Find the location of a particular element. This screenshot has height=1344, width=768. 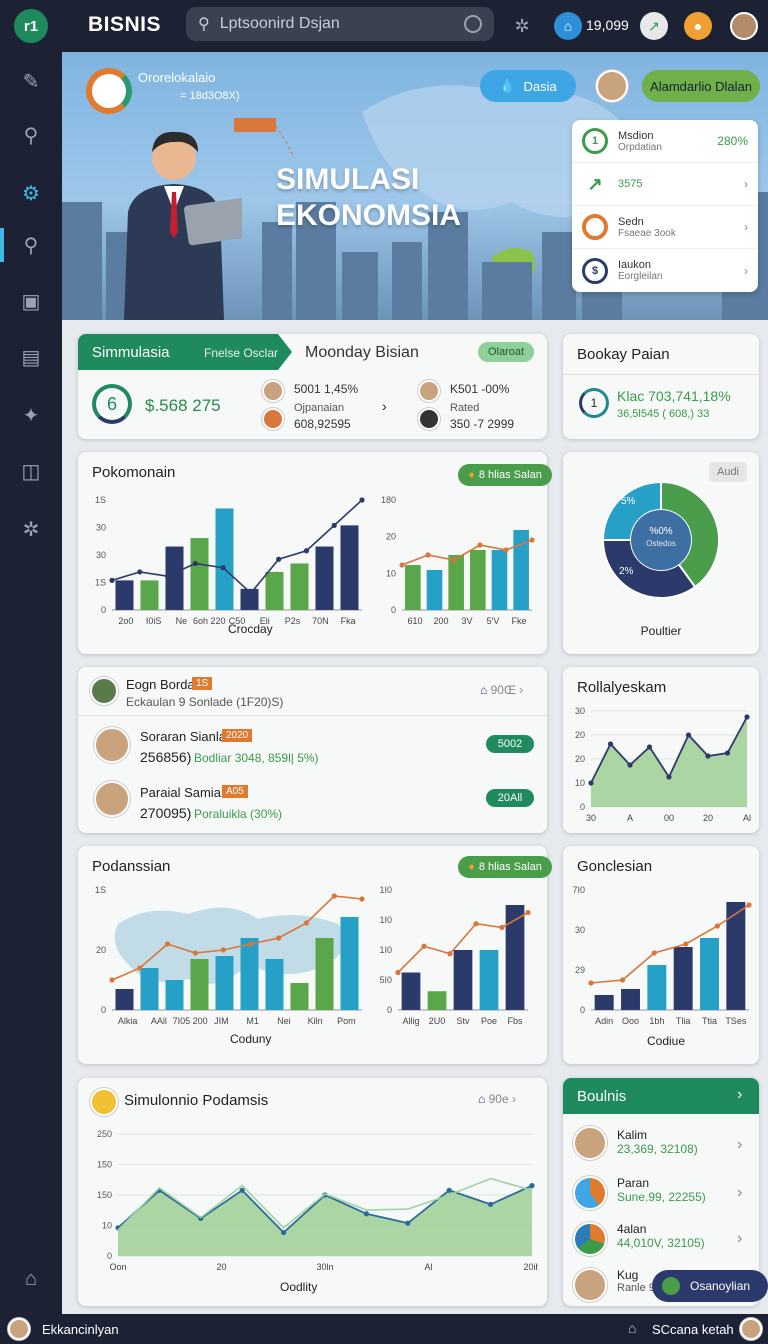

map-icon: ✦ is located at coordinates (31, 415).